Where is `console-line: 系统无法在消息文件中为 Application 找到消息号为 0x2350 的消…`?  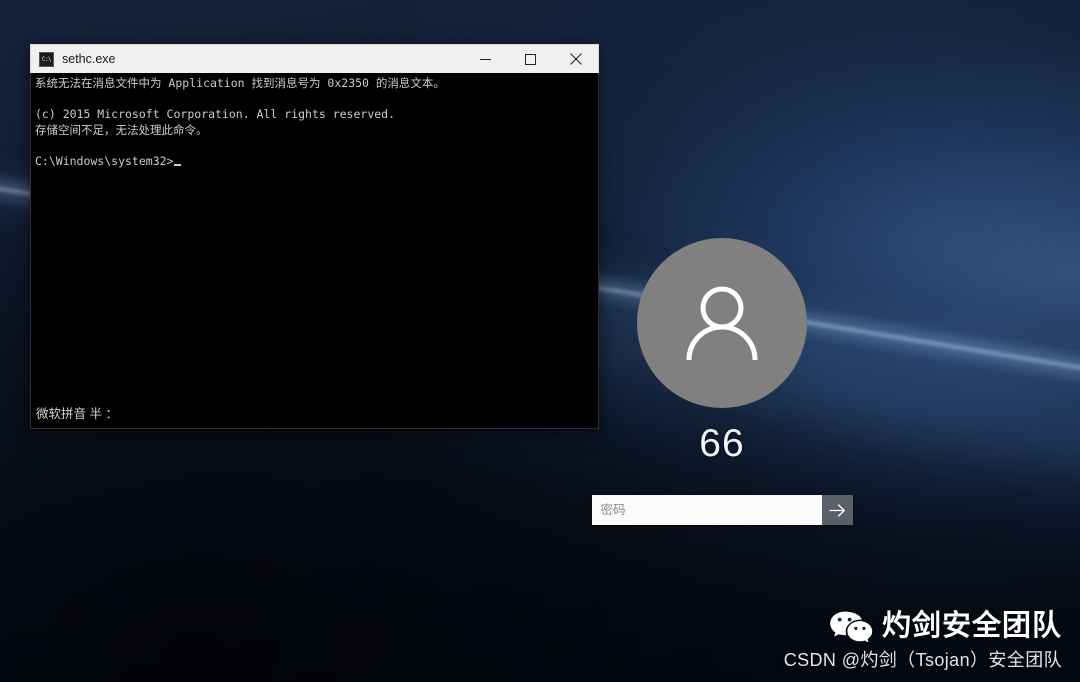 console-line: 系统无法在消息文件中为 Application 找到消息号为 0x2350 的消… is located at coordinates (240, 83).